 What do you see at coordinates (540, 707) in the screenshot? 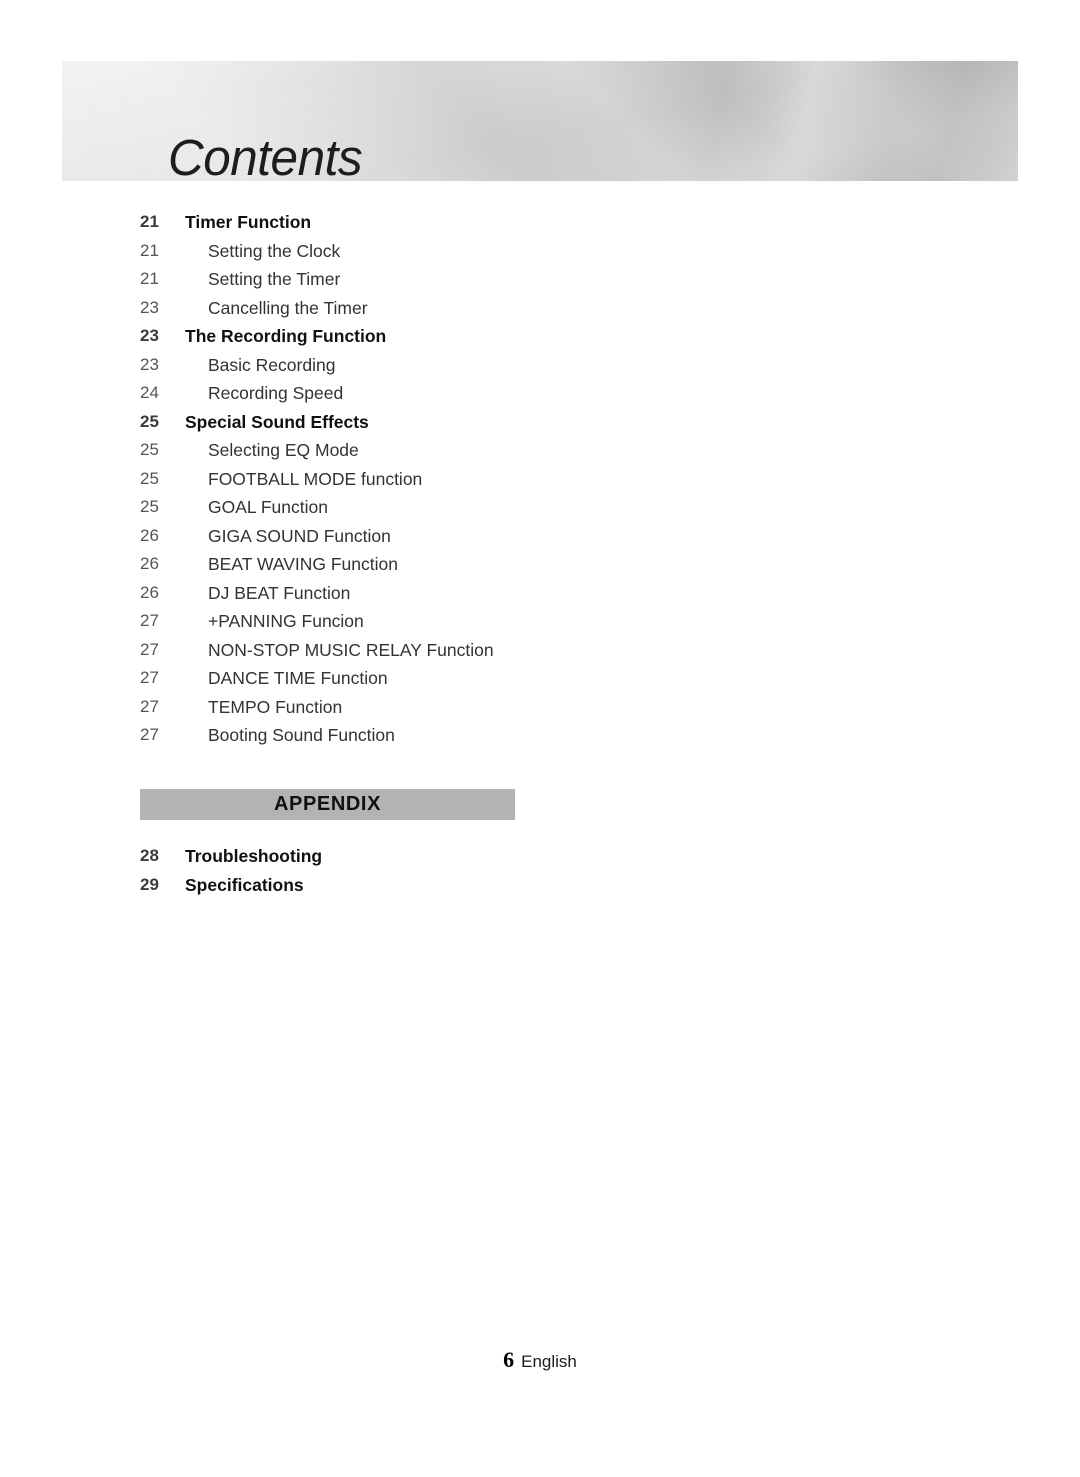
I see `toc-entry-row: 27 TEMPO Function` at bounding box center [540, 707].